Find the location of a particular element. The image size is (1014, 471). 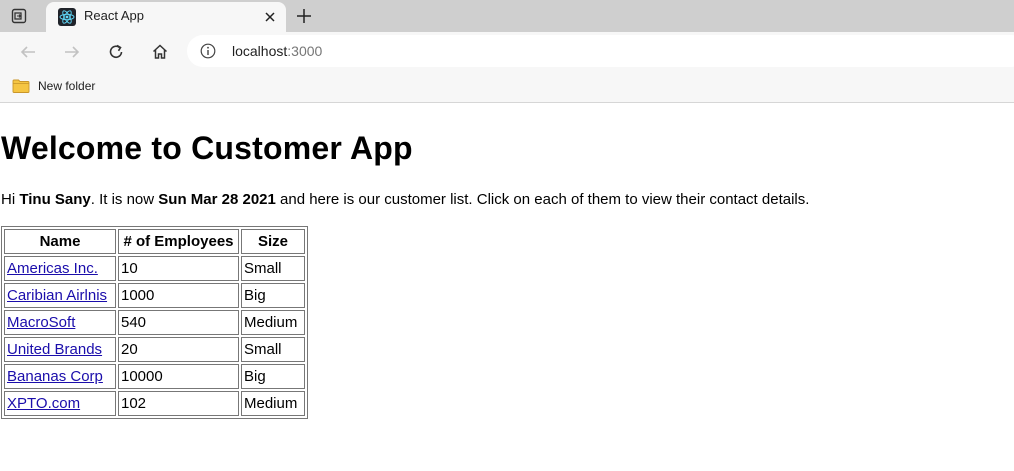

customer-link: Caribian Airlnis is located at coordinates (60, 295).